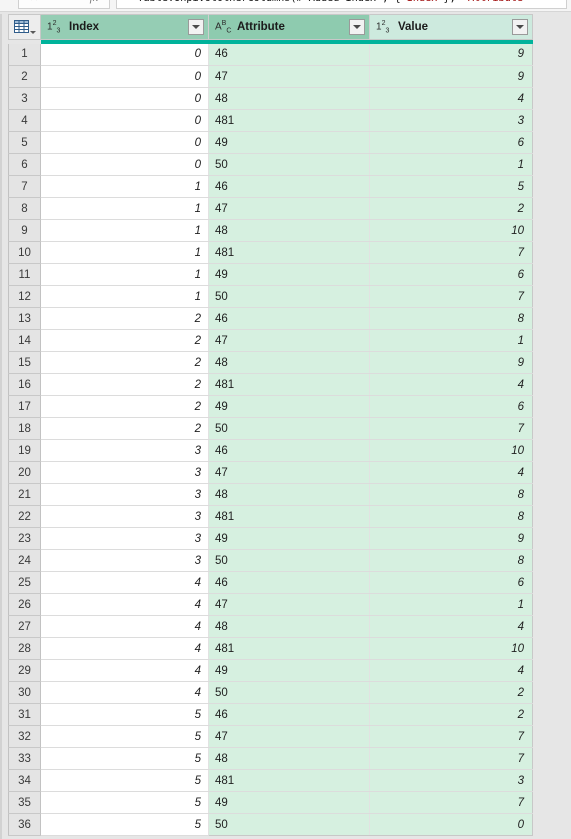 This screenshot has height=839, width=571. I want to click on table-row: 28 4 481 10, so click(270, 648).